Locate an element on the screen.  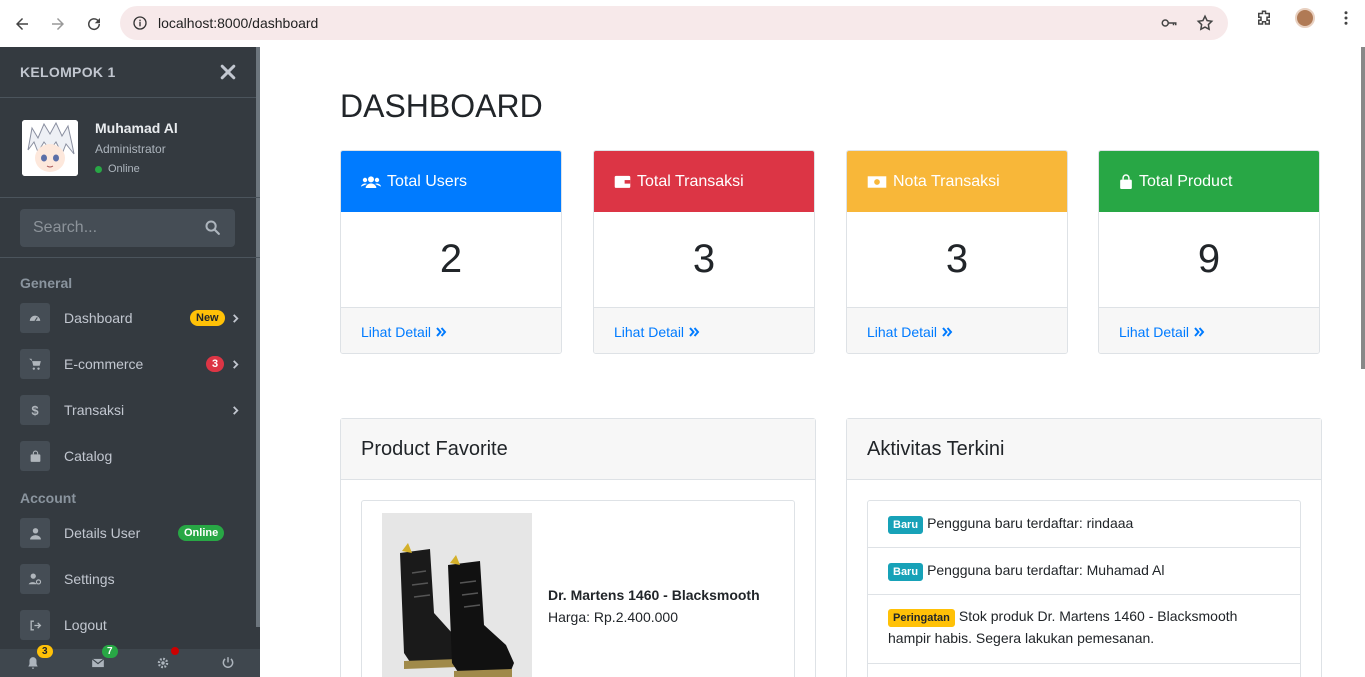
section-general: General is located at coordinates (46, 283).